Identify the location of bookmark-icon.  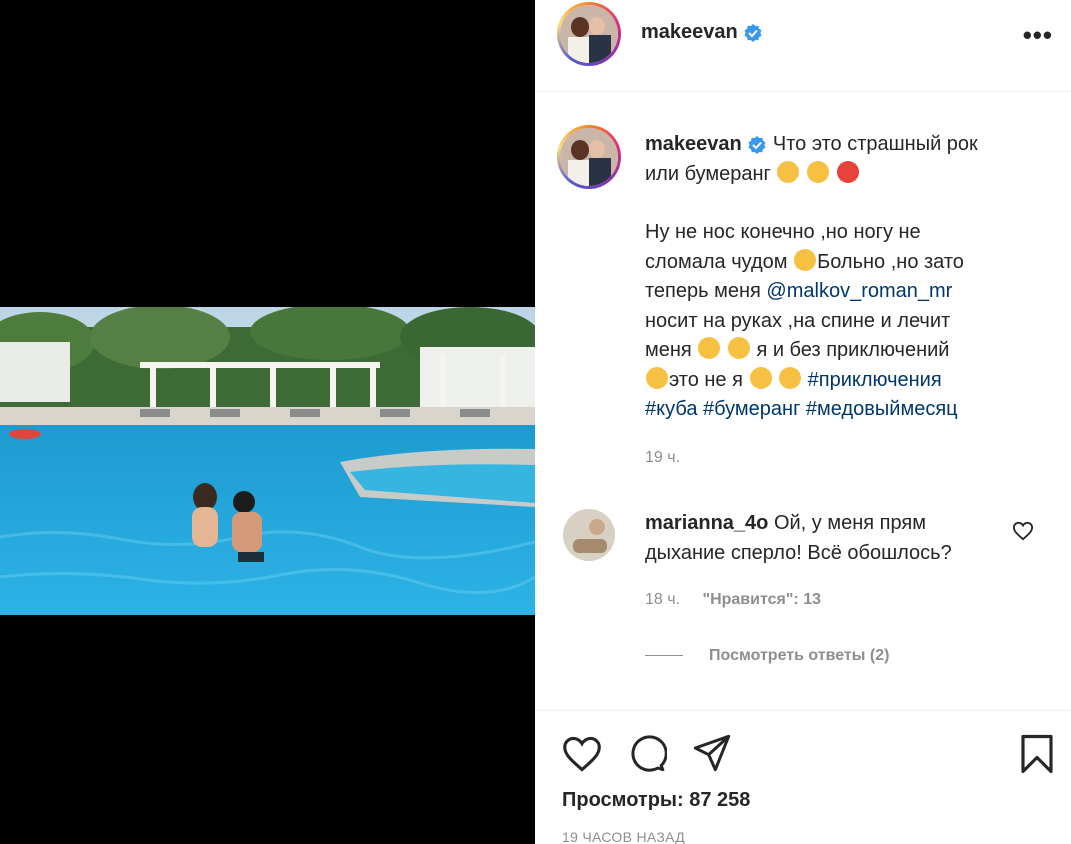
(1037, 754).